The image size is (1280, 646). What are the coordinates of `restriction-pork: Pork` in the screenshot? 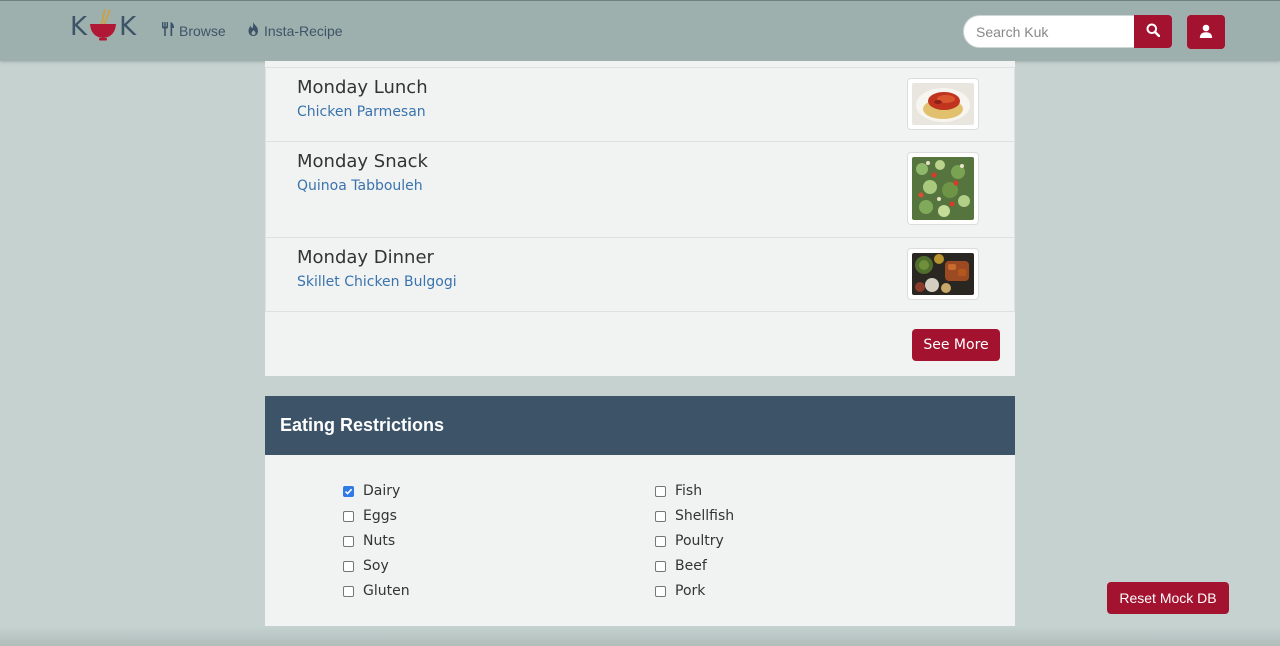 It's located at (680, 591).